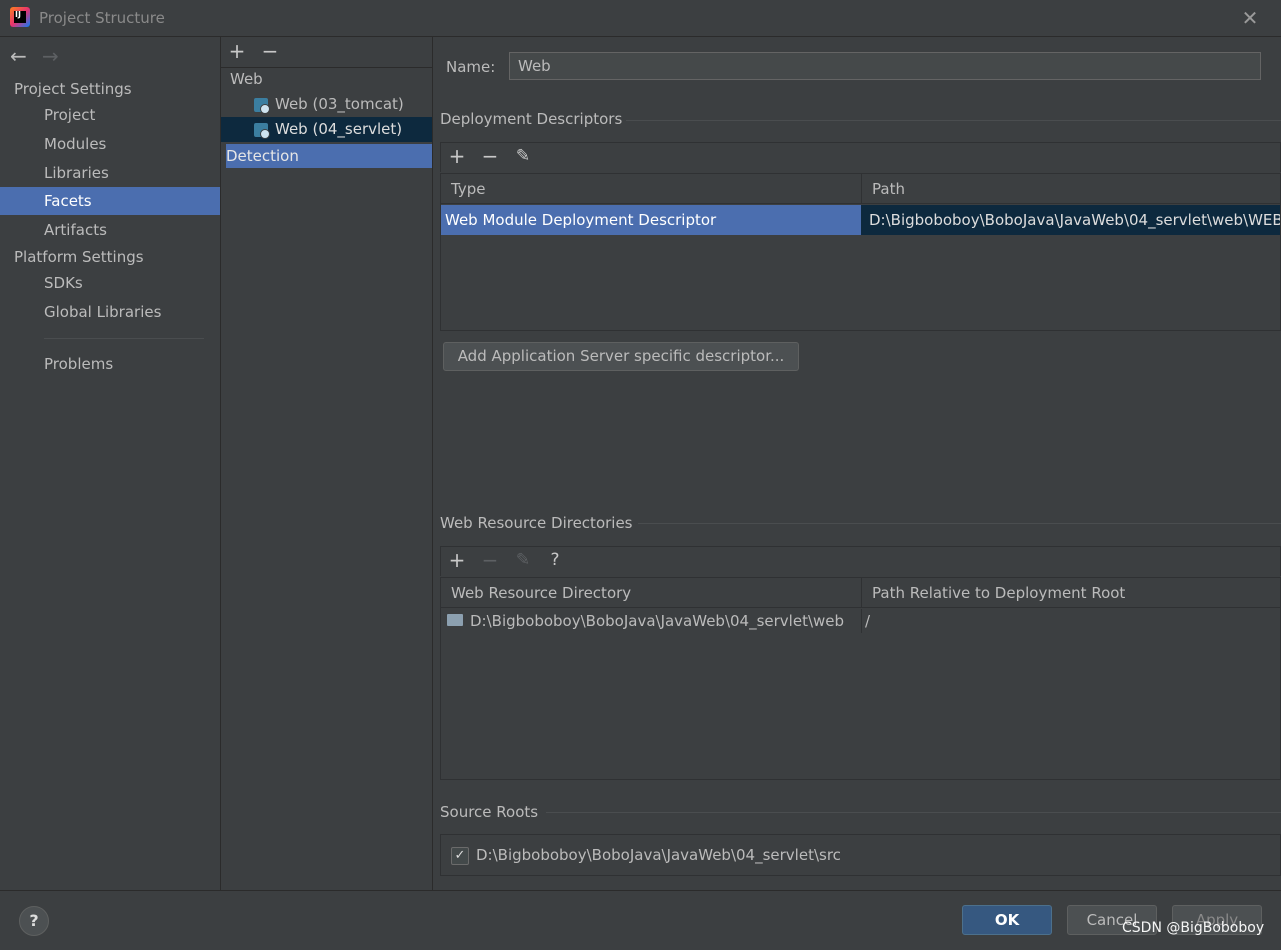  Describe the element at coordinates (110, 144) in the screenshot. I see `nav-item-modules: Modules` at that location.